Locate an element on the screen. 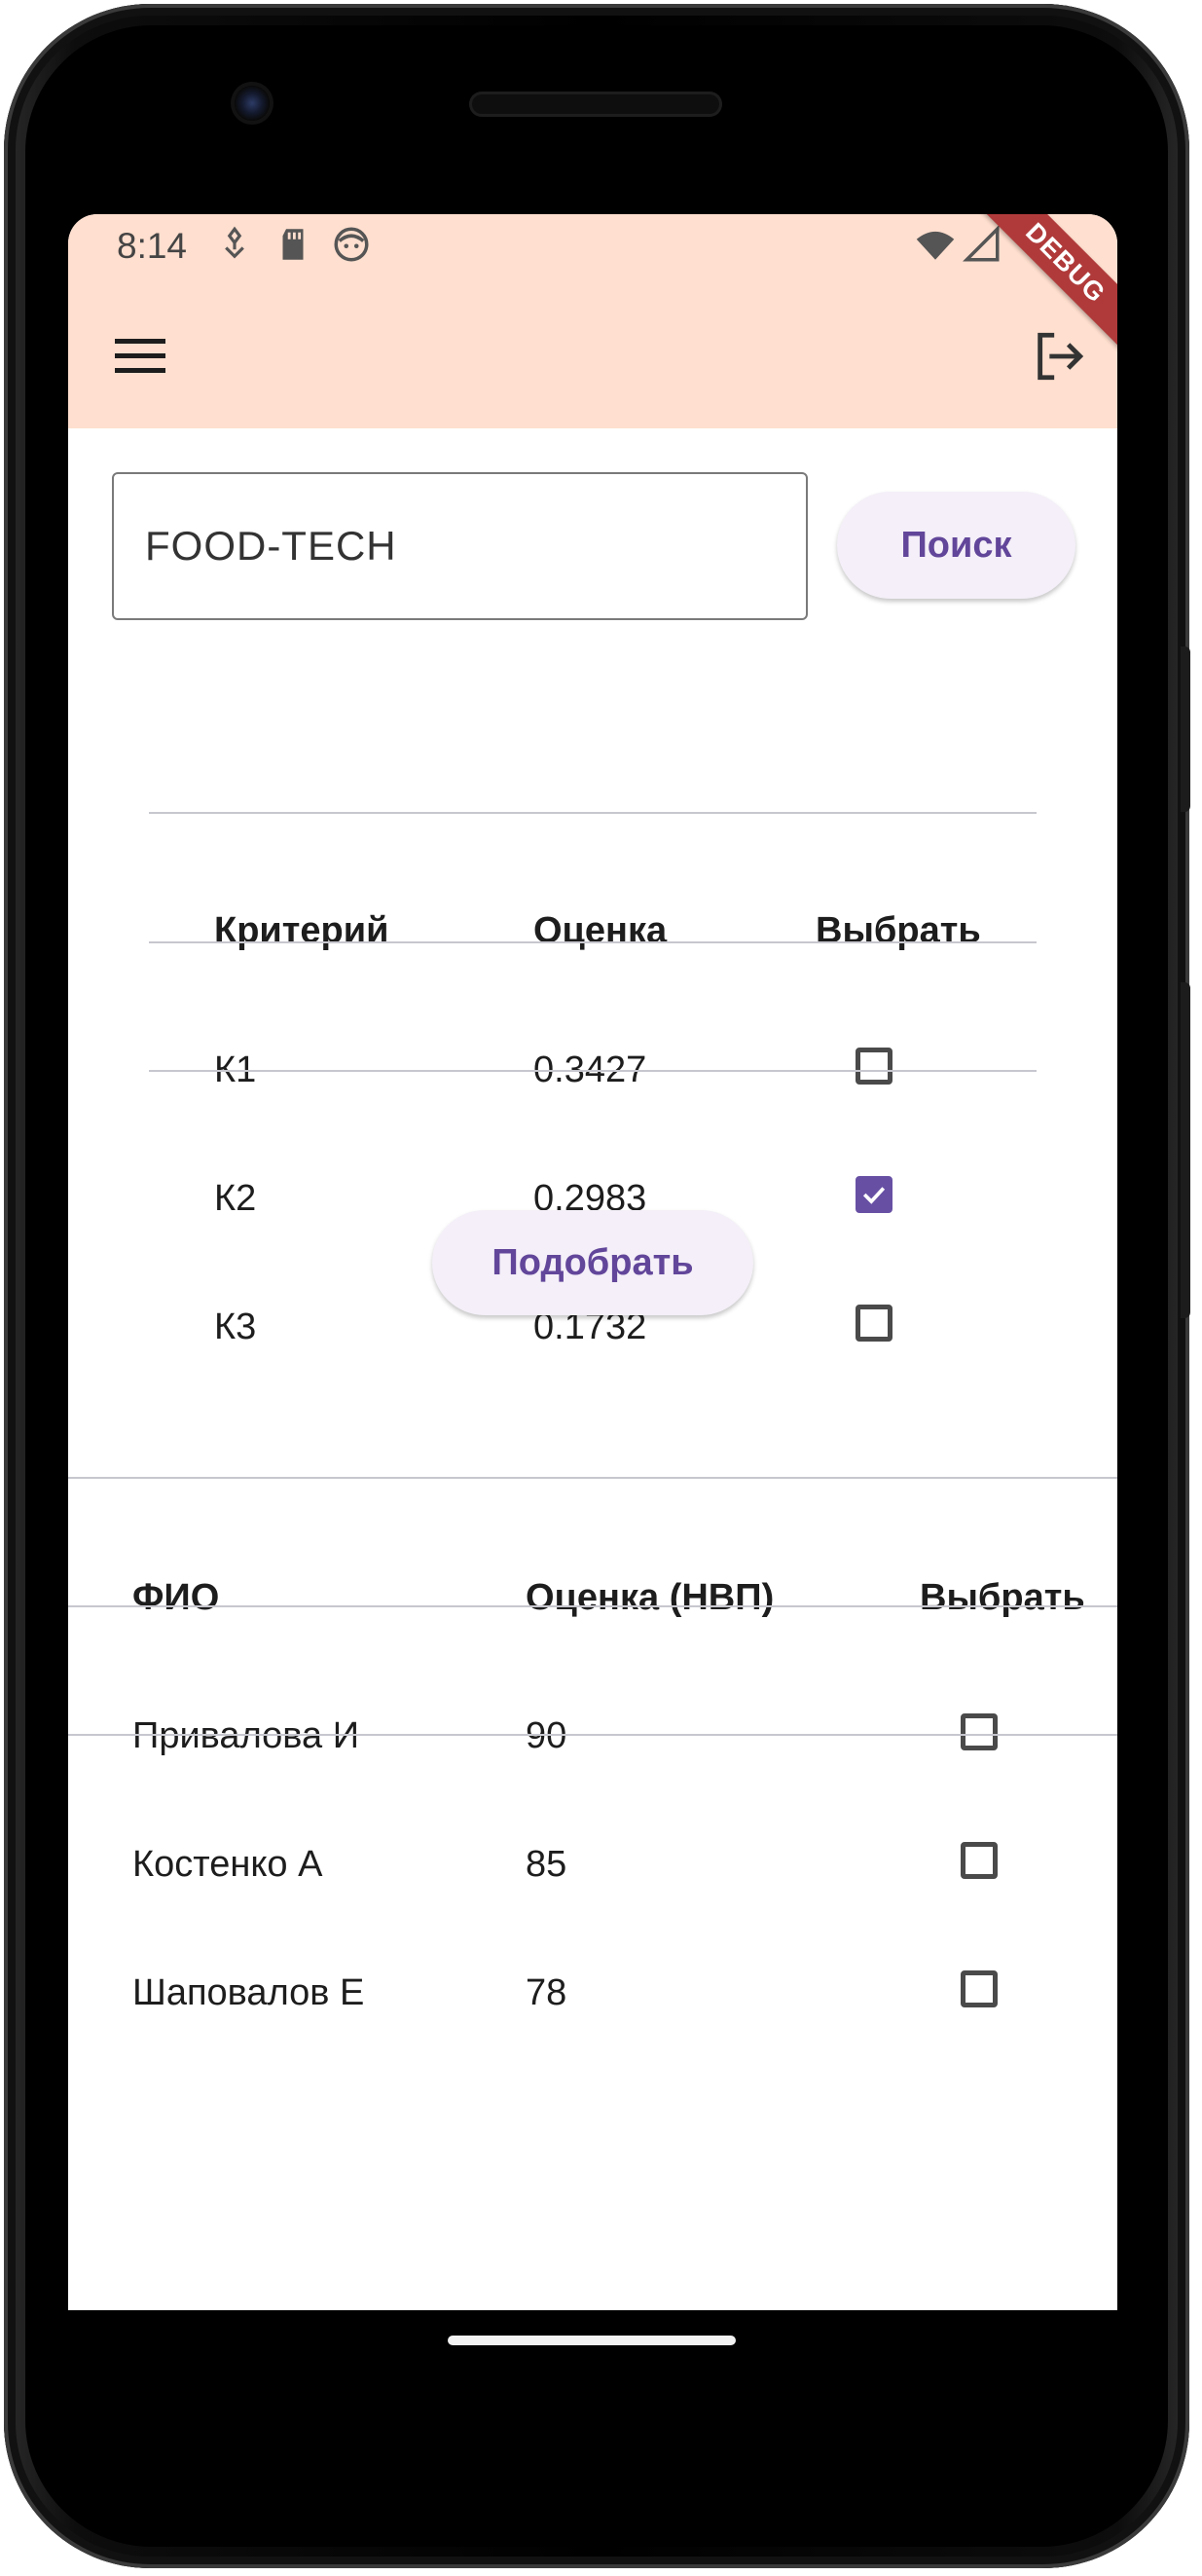 This screenshot has height=2576, width=1202. cell-signal-icon is located at coordinates (982, 244).